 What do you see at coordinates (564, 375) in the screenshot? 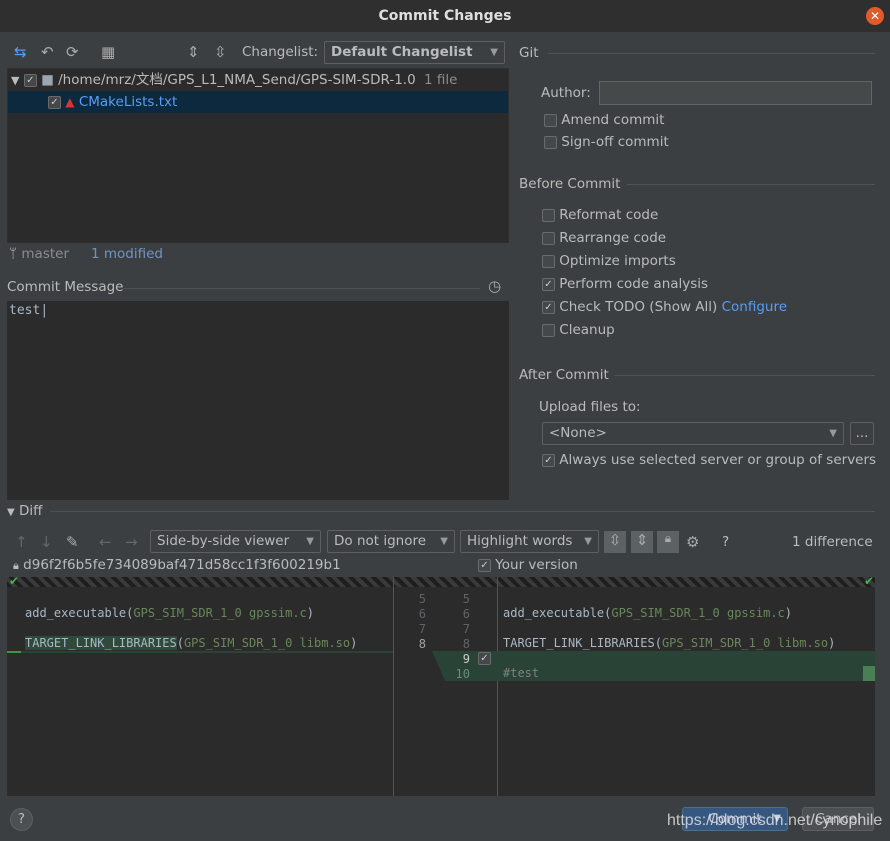
I see `after-commit-title: After Commit` at bounding box center [564, 375].